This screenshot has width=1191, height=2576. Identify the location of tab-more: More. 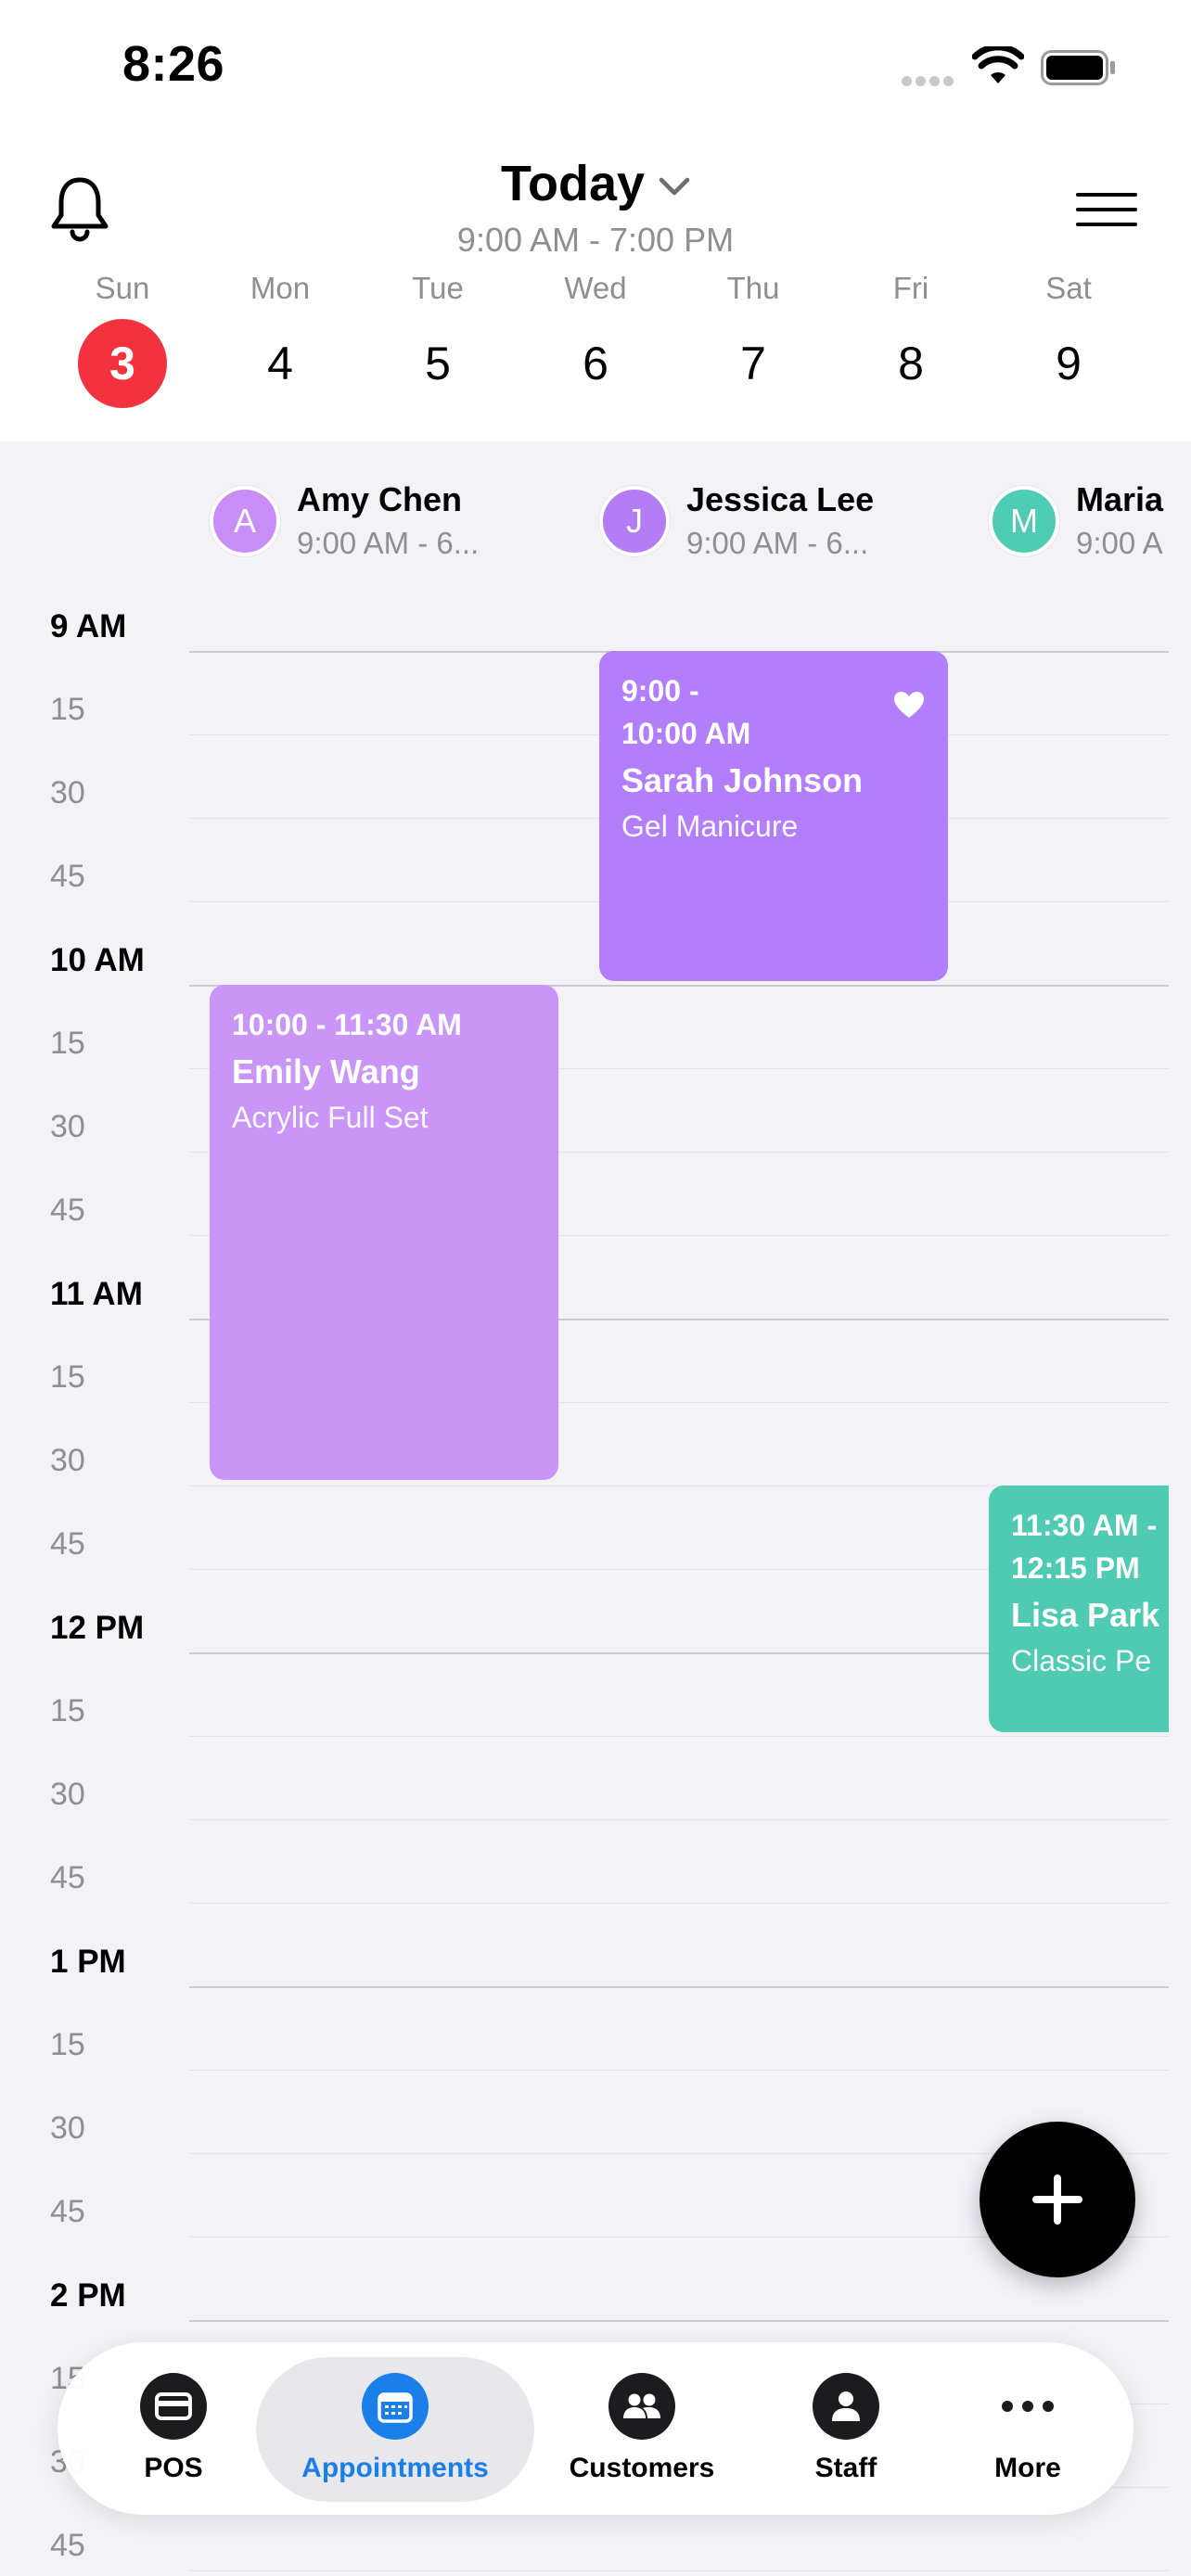
(1028, 2428).